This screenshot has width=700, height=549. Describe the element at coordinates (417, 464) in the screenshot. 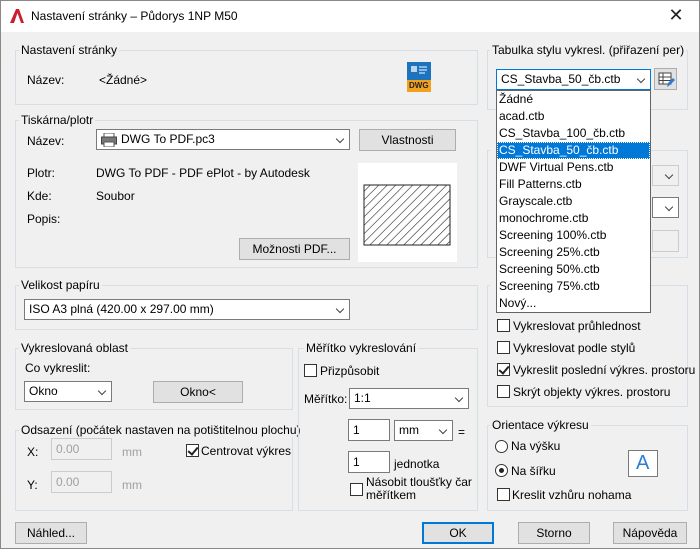

I see `scale-unit2-label: jednotka` at that location.